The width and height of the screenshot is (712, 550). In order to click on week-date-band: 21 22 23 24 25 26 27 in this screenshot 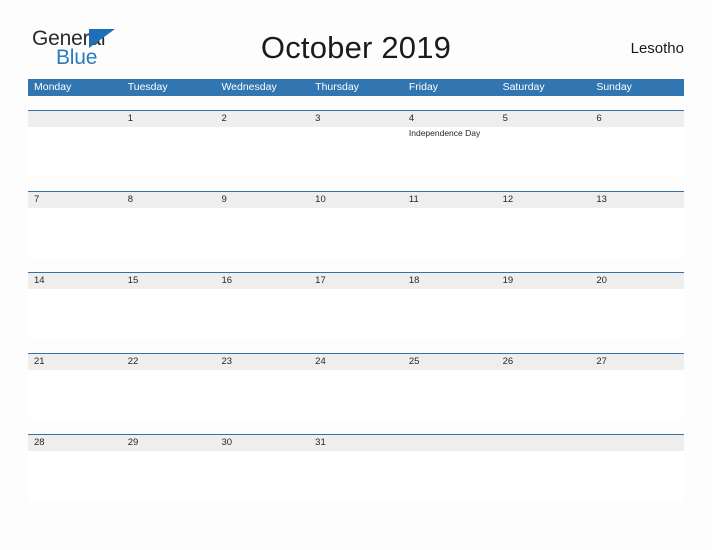, I will do `click(356, 362)`.